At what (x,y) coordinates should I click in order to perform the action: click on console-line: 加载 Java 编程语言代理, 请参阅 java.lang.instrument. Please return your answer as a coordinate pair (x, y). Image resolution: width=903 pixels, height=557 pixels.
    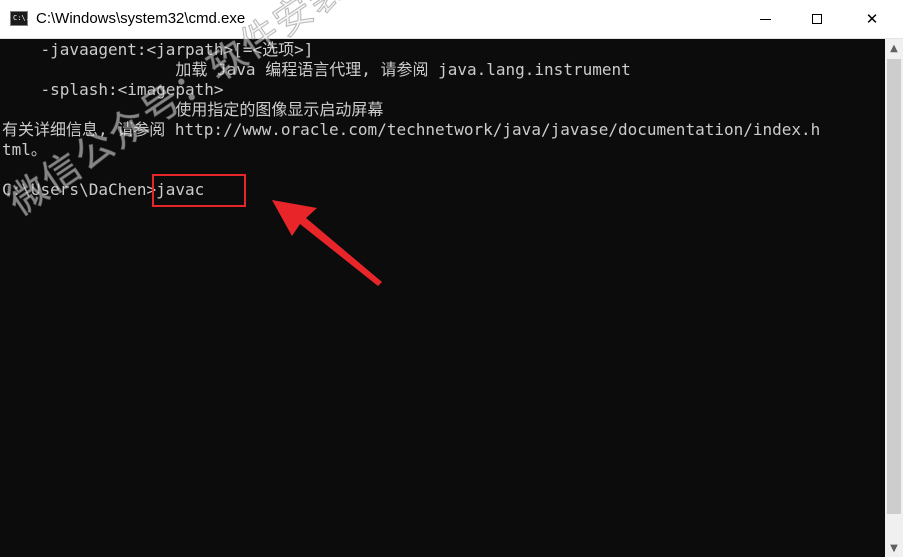
    Looking at the image, I should click on (316, 69).